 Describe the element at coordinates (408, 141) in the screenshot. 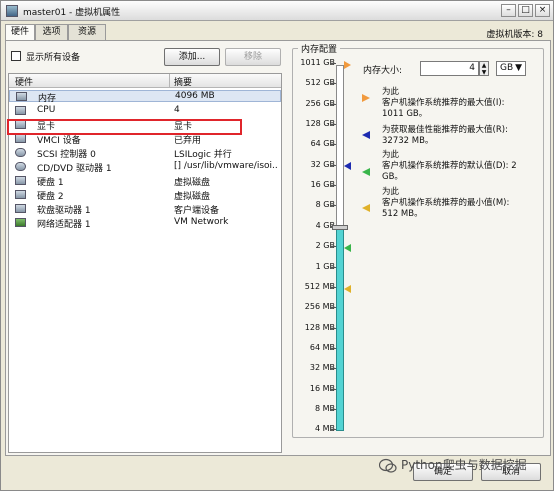

I see `legend-line: 32732 MB。` at that location.